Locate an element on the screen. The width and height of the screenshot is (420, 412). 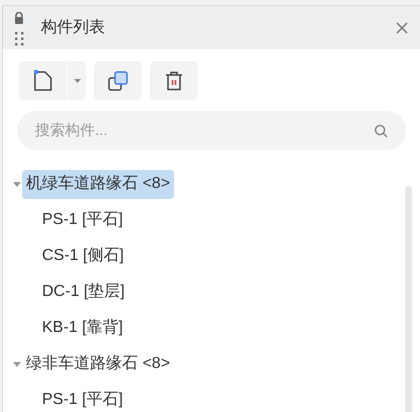
search-icon is located at coordinates (381, 131).